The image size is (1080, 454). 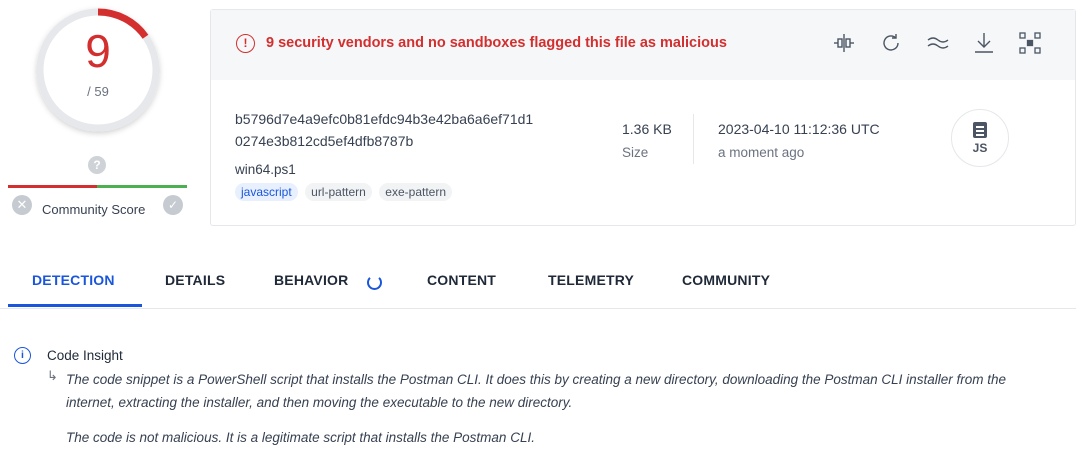 What do you see at coordinates (384, 119) in the screenshot?
I see `file-hash-line-1: b5796d7e4a9efc0b81efdc94b3e42ba6a6ef71d1` at bounding box center [384, 119].